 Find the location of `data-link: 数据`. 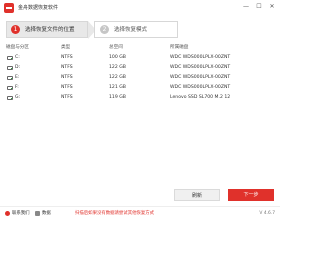

data-link: 数据 is located at coordinates (46, 213).